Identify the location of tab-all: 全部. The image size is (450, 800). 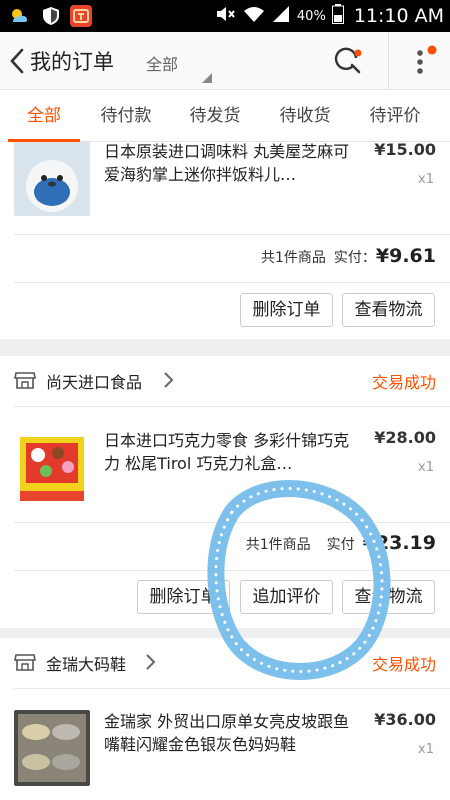
(44, 116).